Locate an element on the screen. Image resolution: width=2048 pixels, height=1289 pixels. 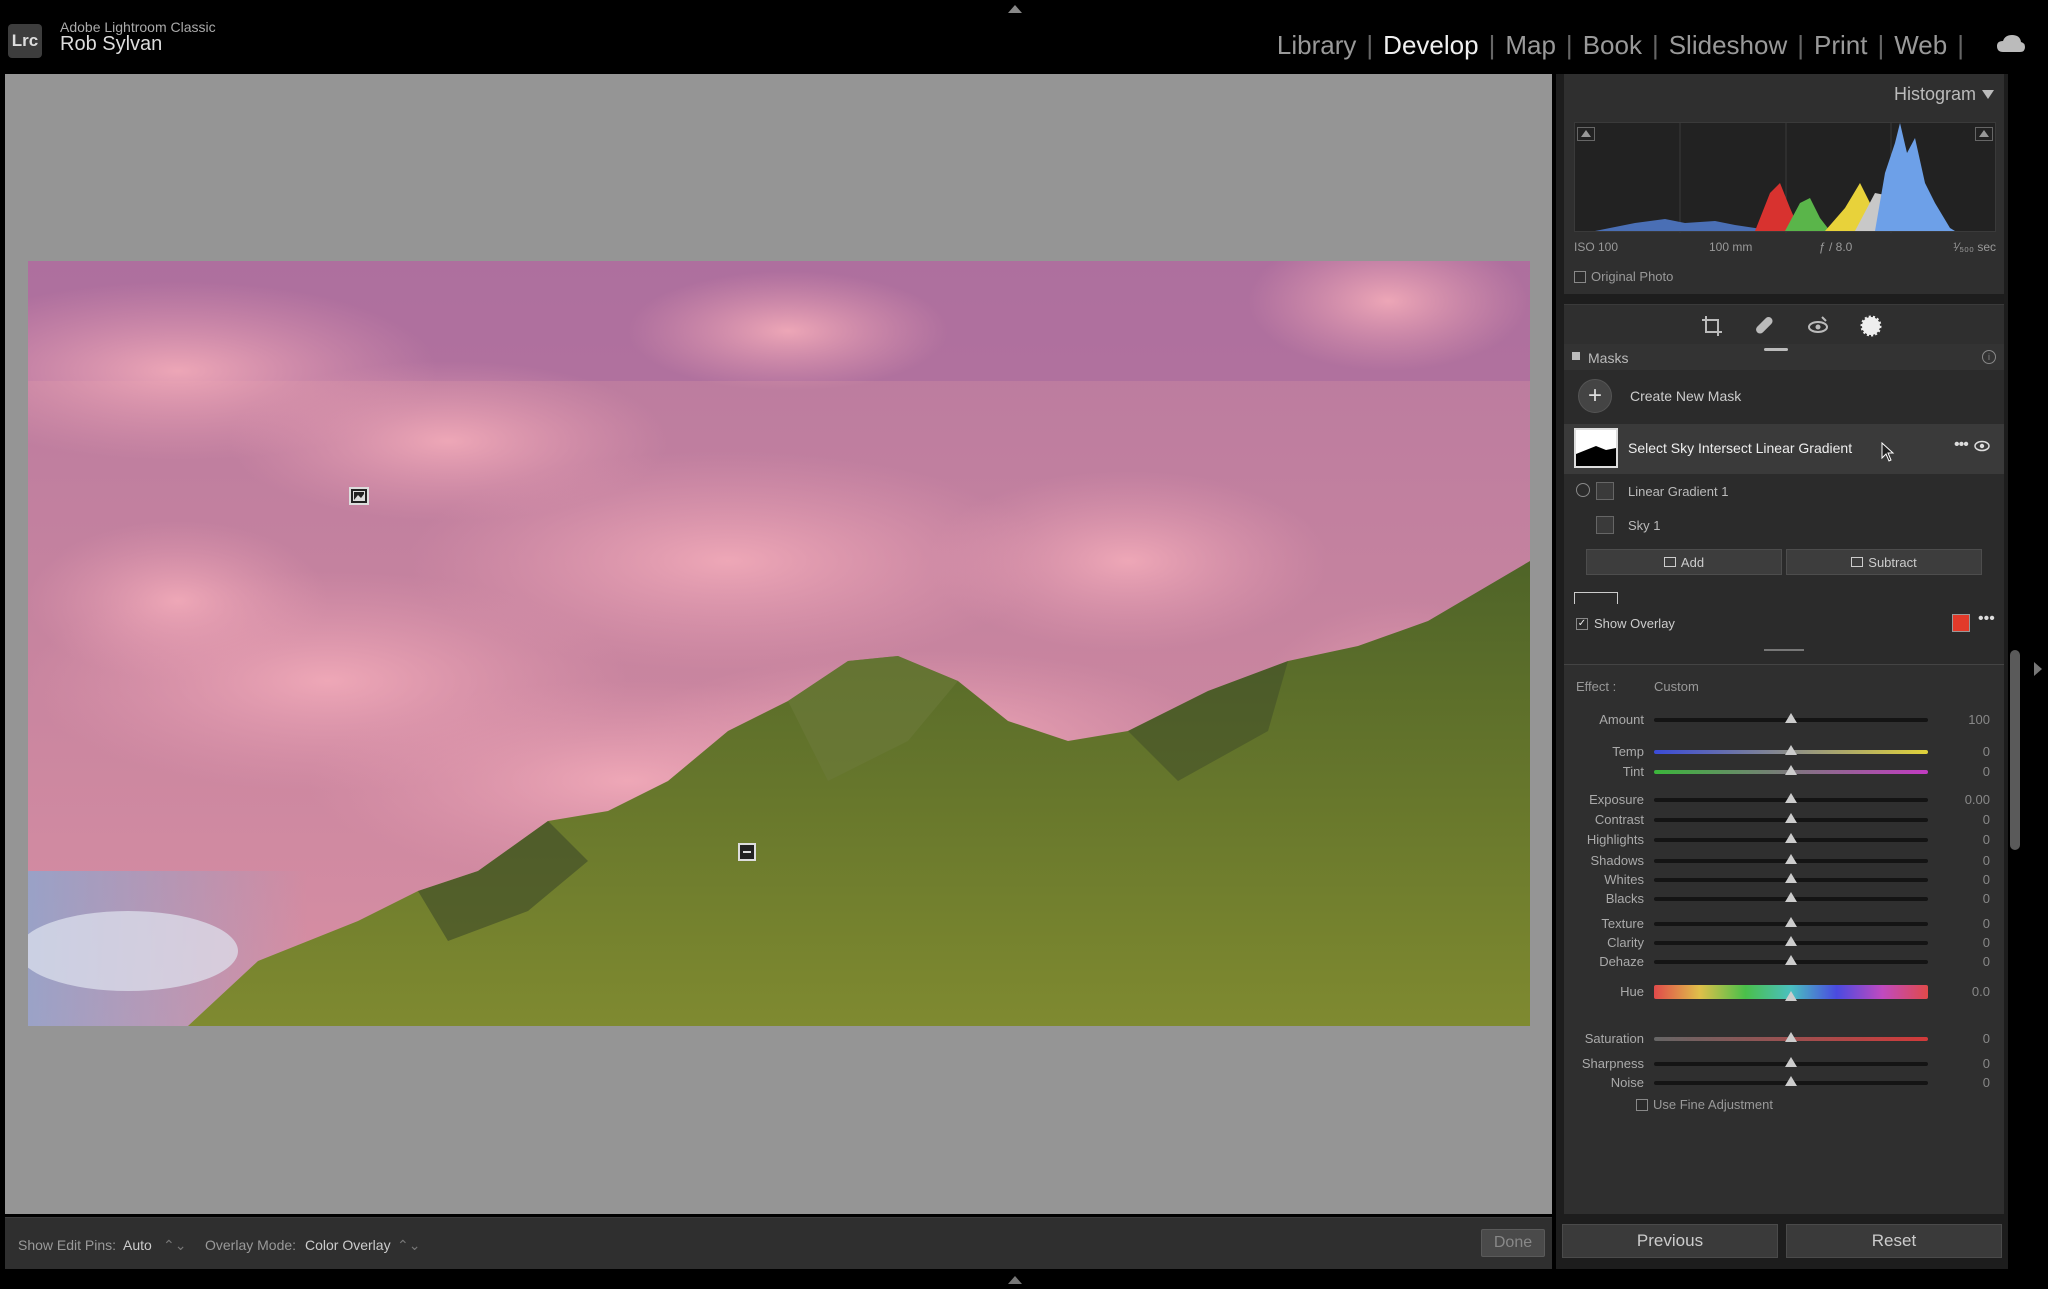
mask-component-linear-gradient: Linear Gradient 1 is located at coordinates (1784, 491).